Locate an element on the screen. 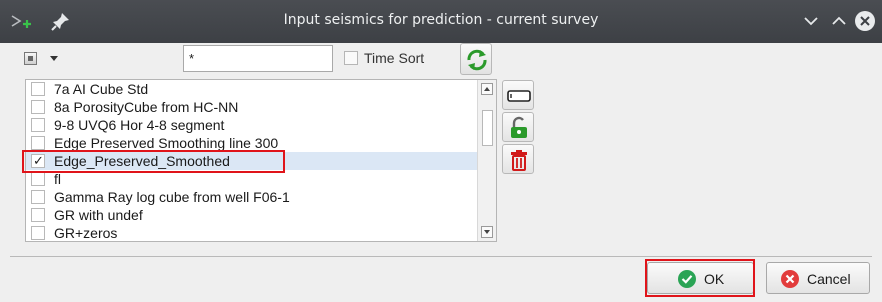 The width and height of the screenshot is (882, 302). close-icon is located at coordinates (865, 21).